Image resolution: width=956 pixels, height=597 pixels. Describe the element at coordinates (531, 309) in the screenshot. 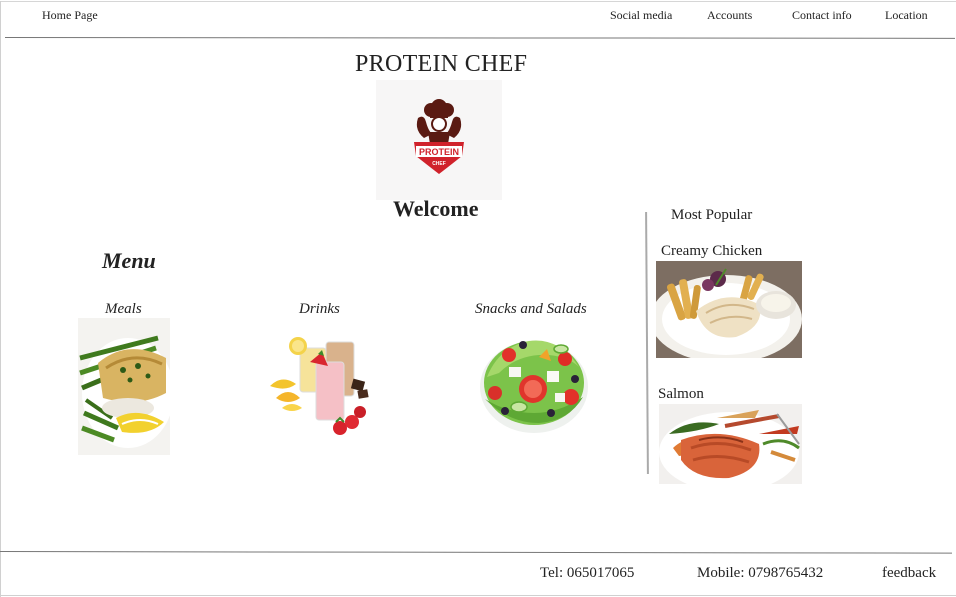

I see `snacks-and-salads-label: Snacks and Salads` at that location.